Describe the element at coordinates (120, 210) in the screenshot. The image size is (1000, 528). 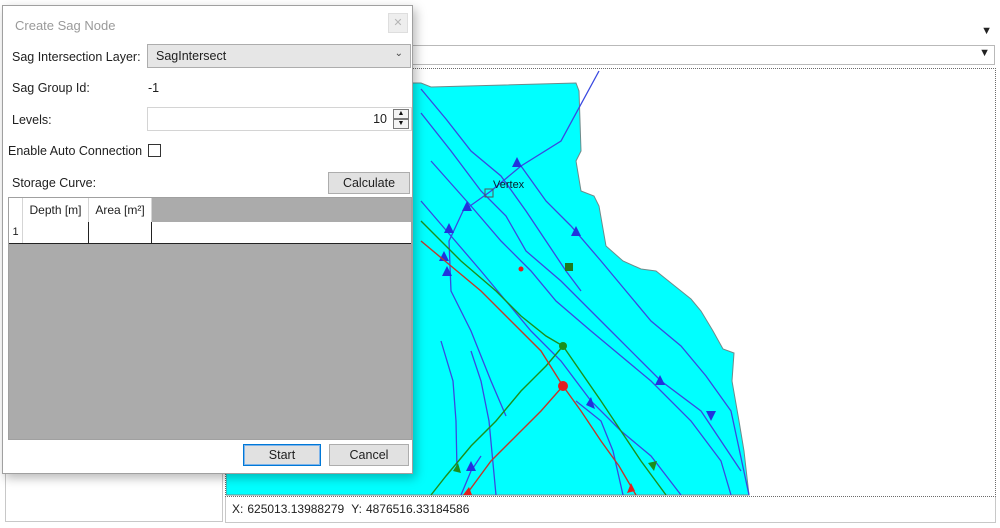
I see `column-header-area: Area [m²]` at that location.